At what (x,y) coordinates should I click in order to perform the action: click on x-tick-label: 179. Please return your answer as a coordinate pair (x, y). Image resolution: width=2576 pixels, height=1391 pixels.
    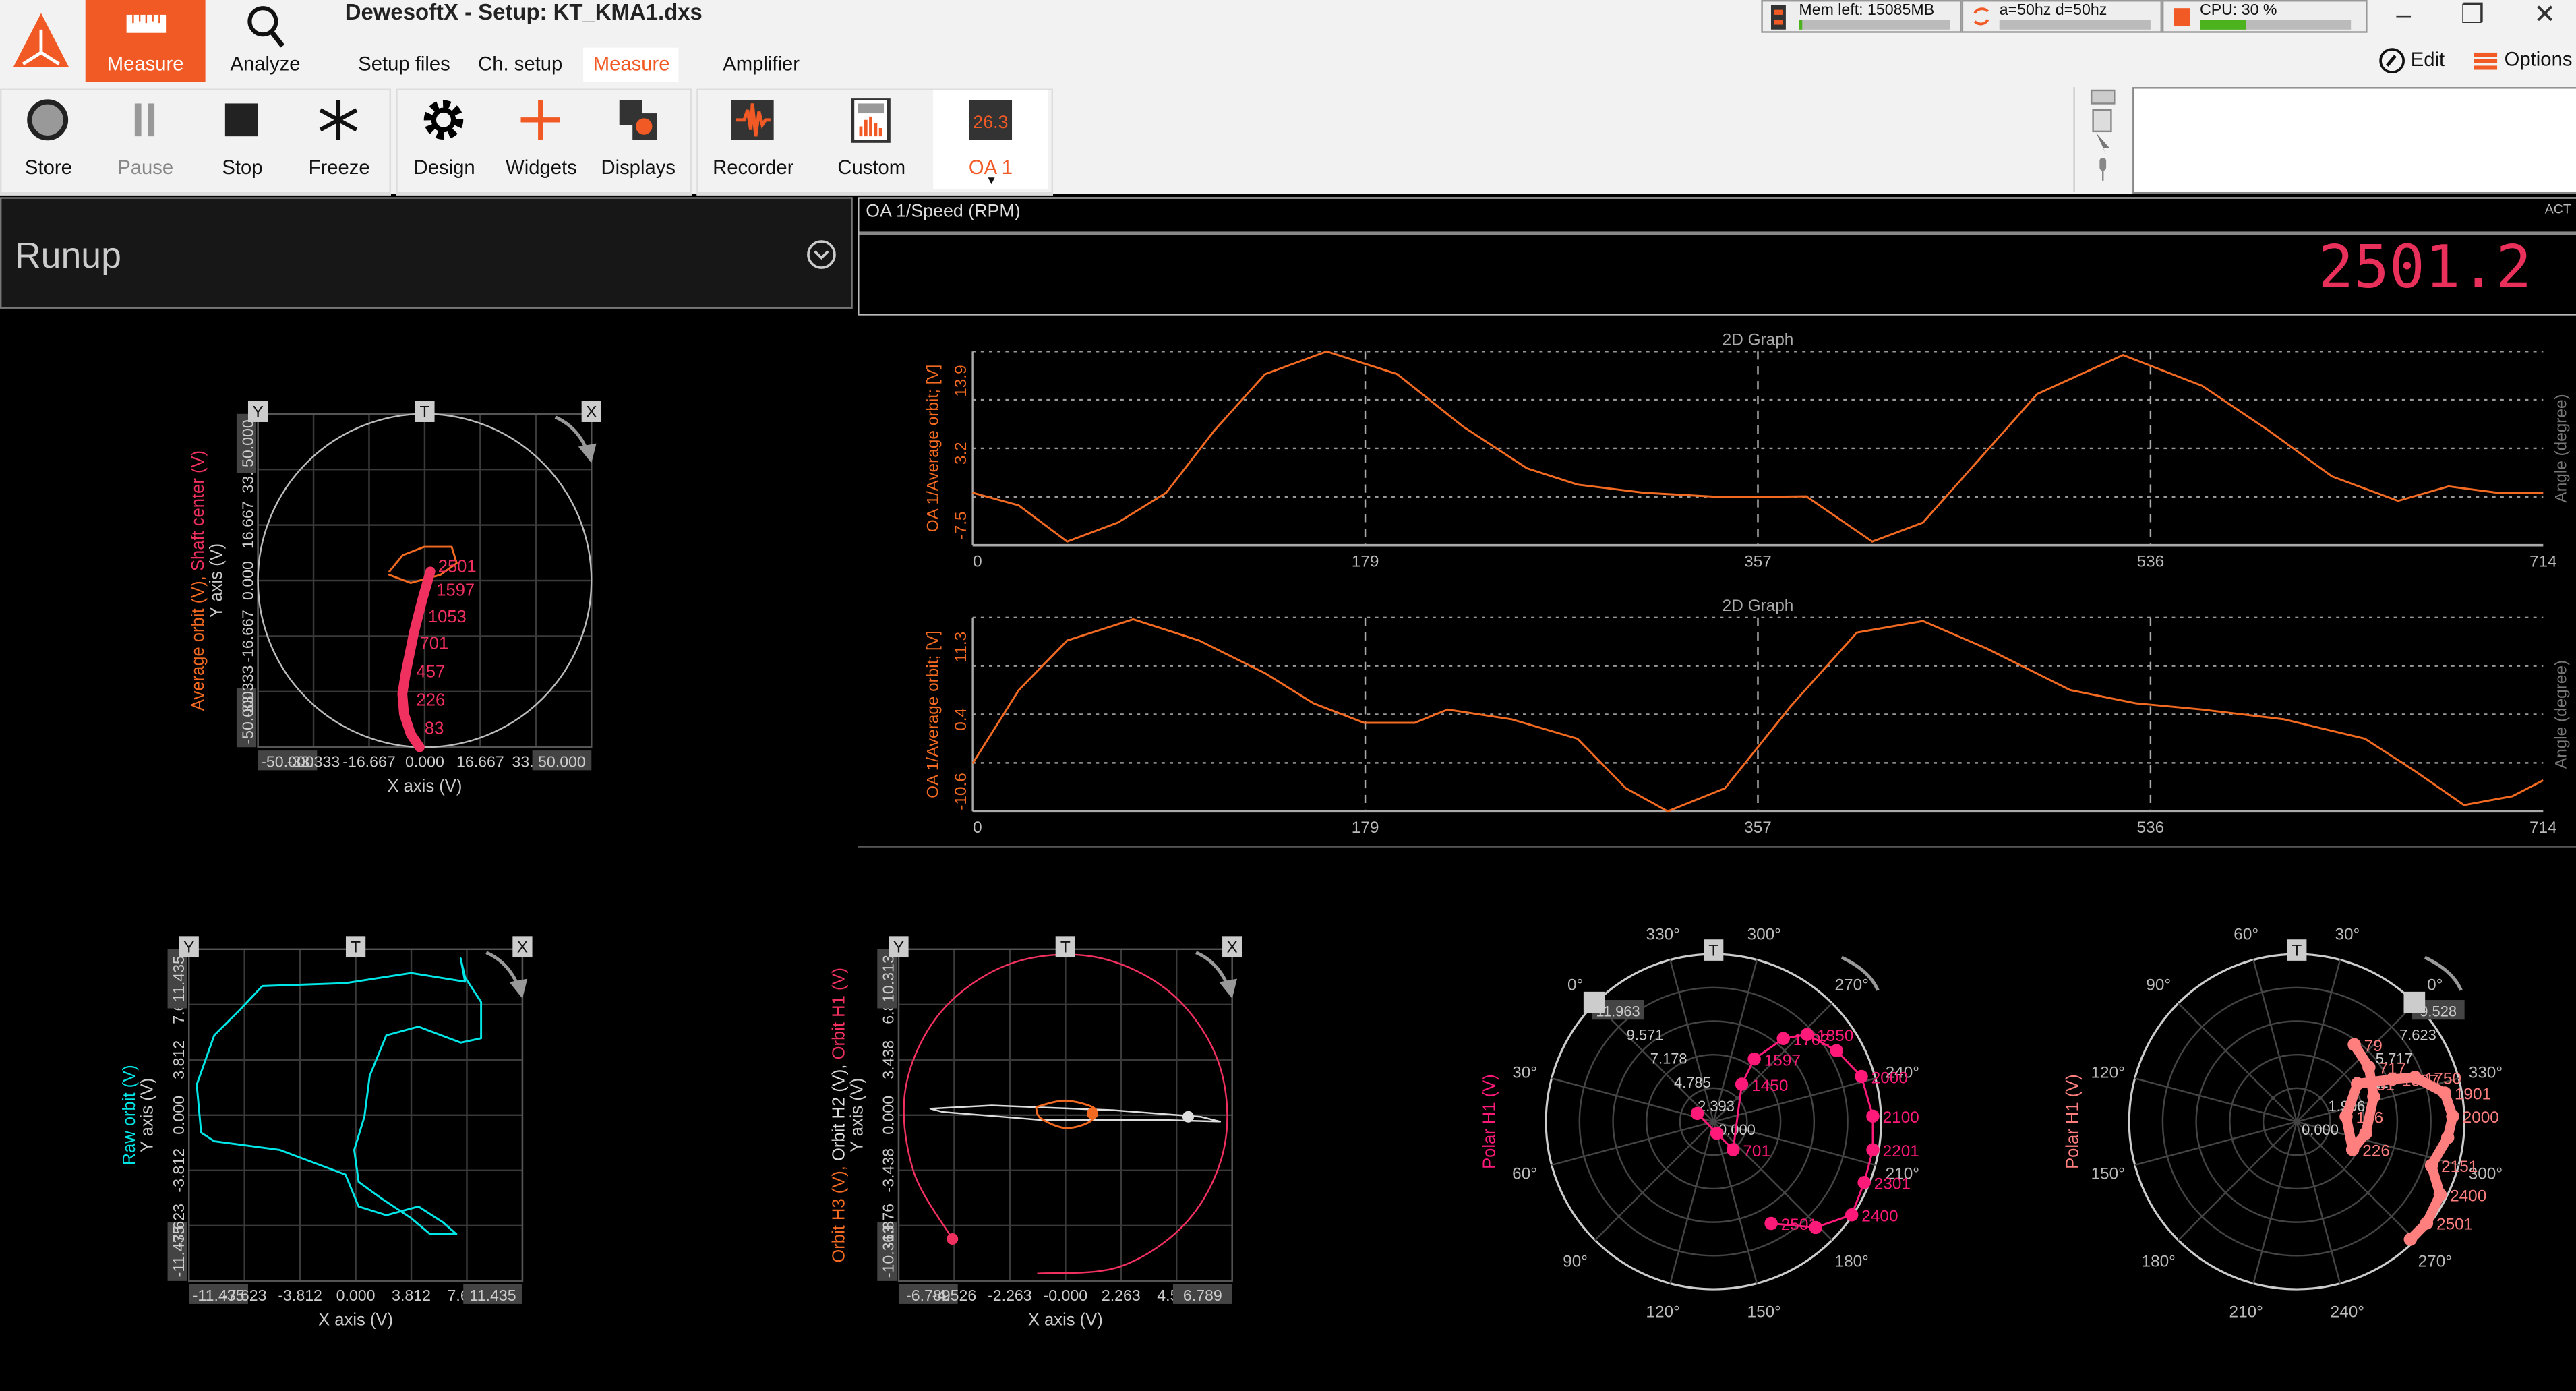
    Looking at the image, I should click on (1365, 561).